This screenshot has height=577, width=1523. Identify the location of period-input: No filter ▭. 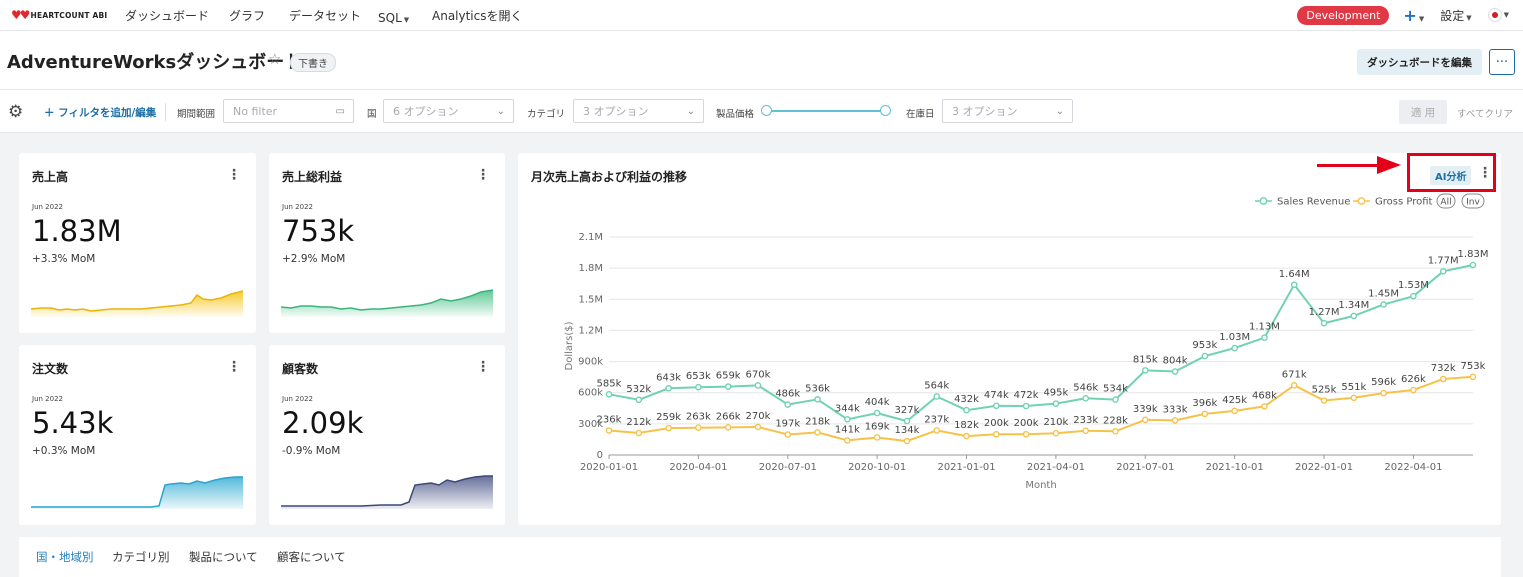
(288, 111).